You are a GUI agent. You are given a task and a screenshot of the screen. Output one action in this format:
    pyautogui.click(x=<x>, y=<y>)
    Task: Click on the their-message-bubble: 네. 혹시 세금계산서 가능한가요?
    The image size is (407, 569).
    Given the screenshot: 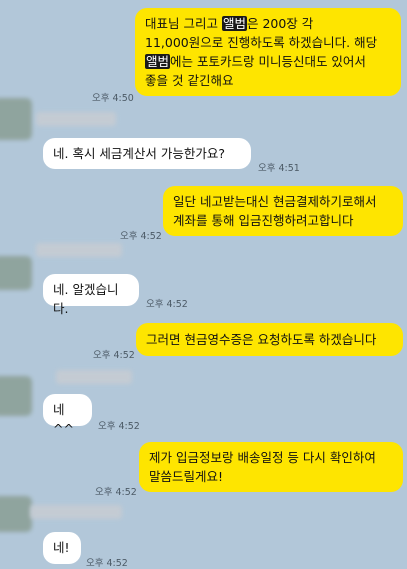 What is the action you would take?
    pyautogui.click(x=147, y=153)
    